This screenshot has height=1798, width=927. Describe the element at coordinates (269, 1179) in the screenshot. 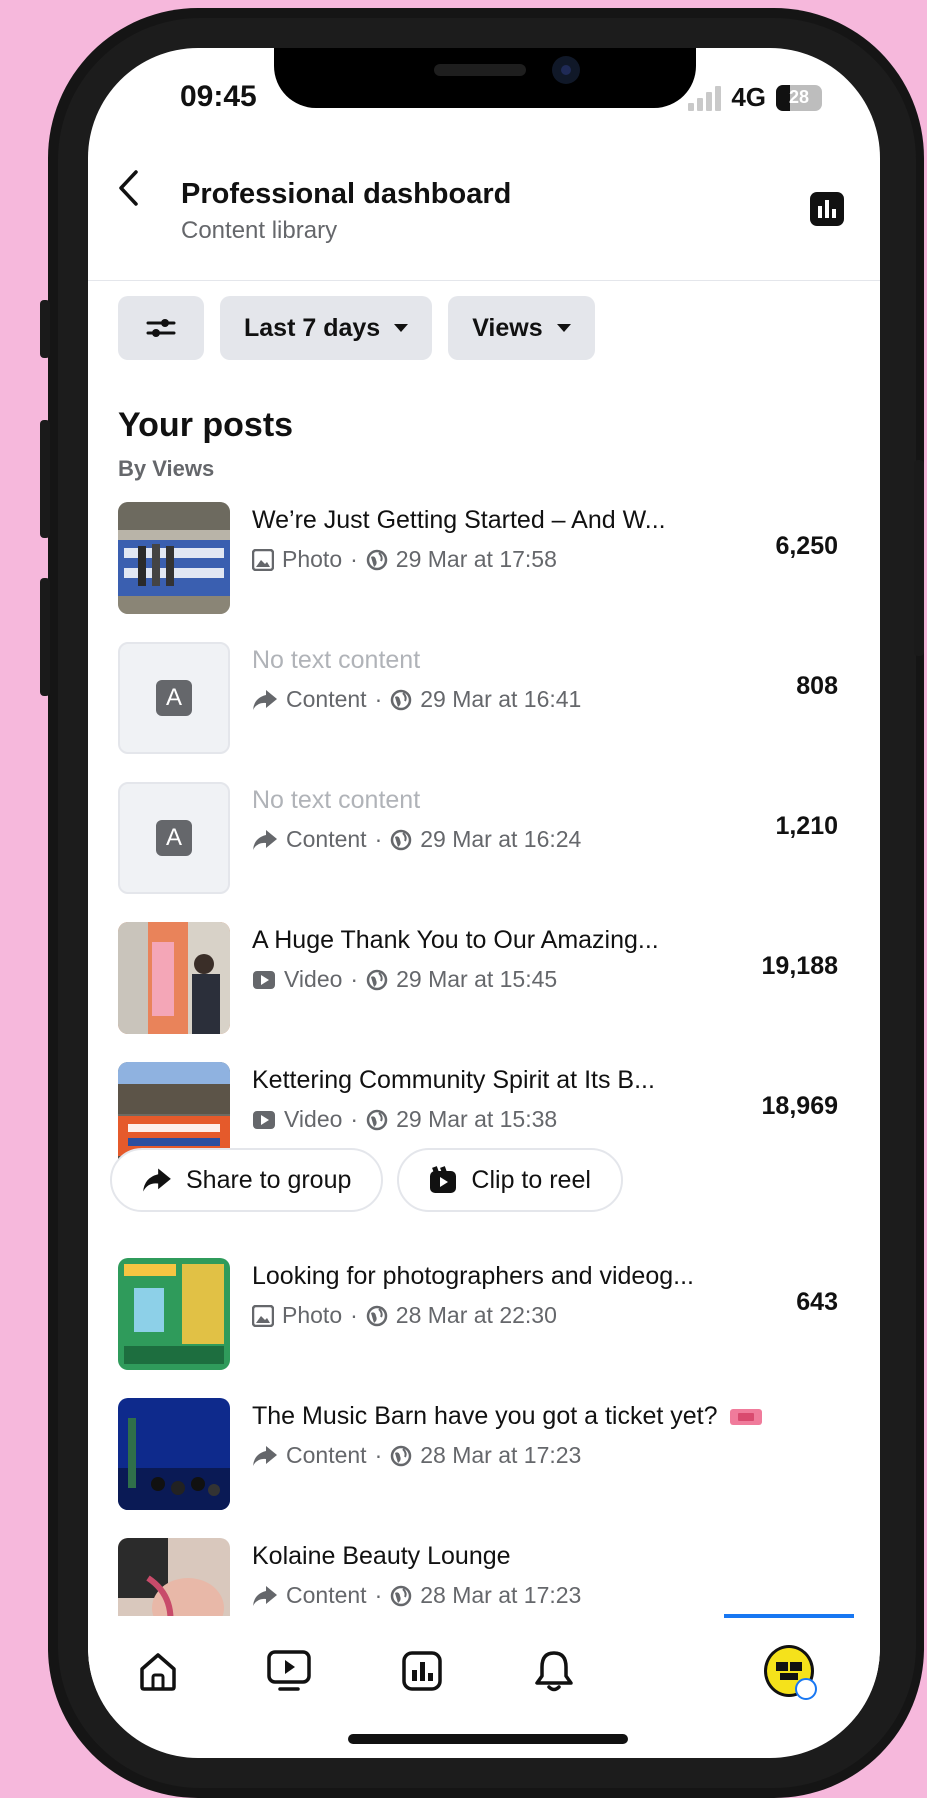

I see `share-to-group-label: Share to group` at that location.